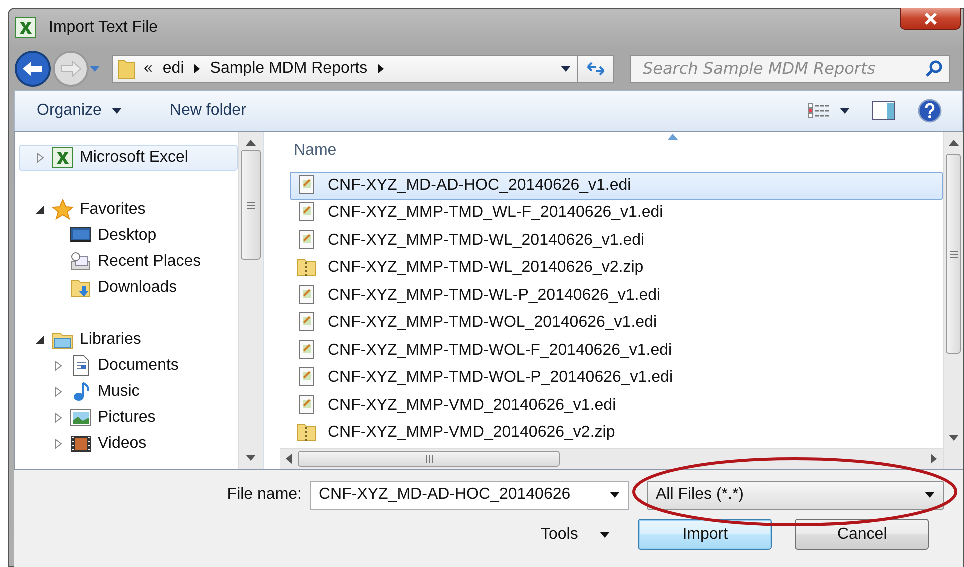 The image size is (964, 567). Describe the element at coordinates (81, 262) in the screenshot. I see `recent-places-icon` at that location.